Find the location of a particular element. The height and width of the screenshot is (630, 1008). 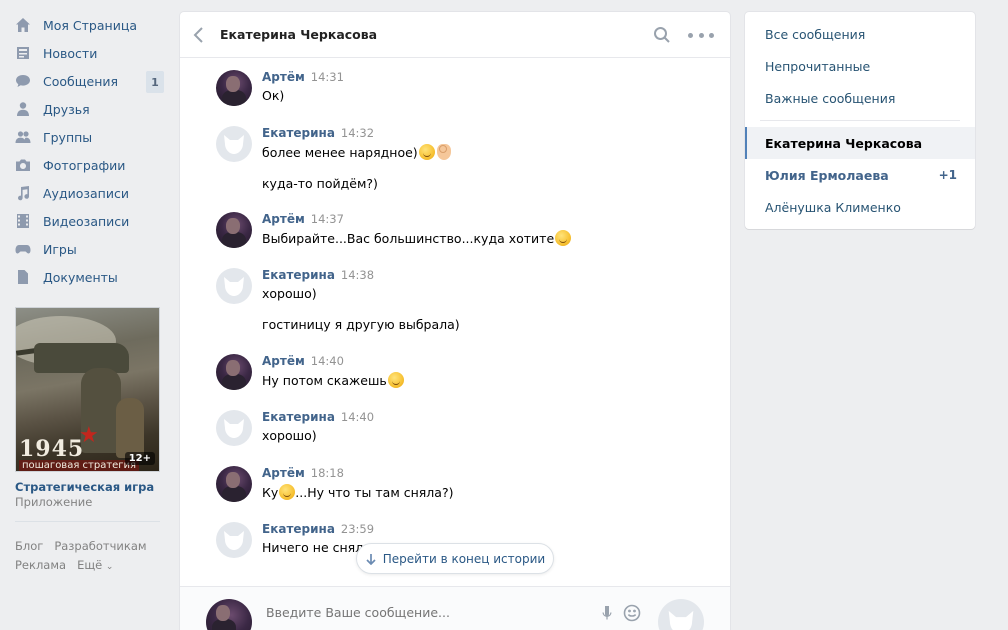

wink-emoji-icon is located at coordinates (287, 492).